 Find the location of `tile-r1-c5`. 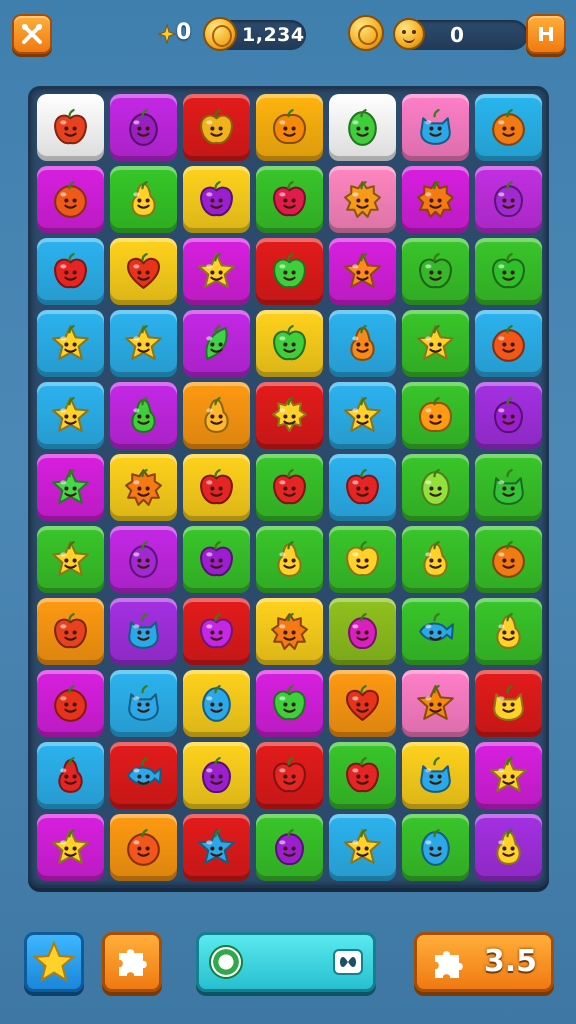

tile-r1-c5 is located at coordinates (362, 127).